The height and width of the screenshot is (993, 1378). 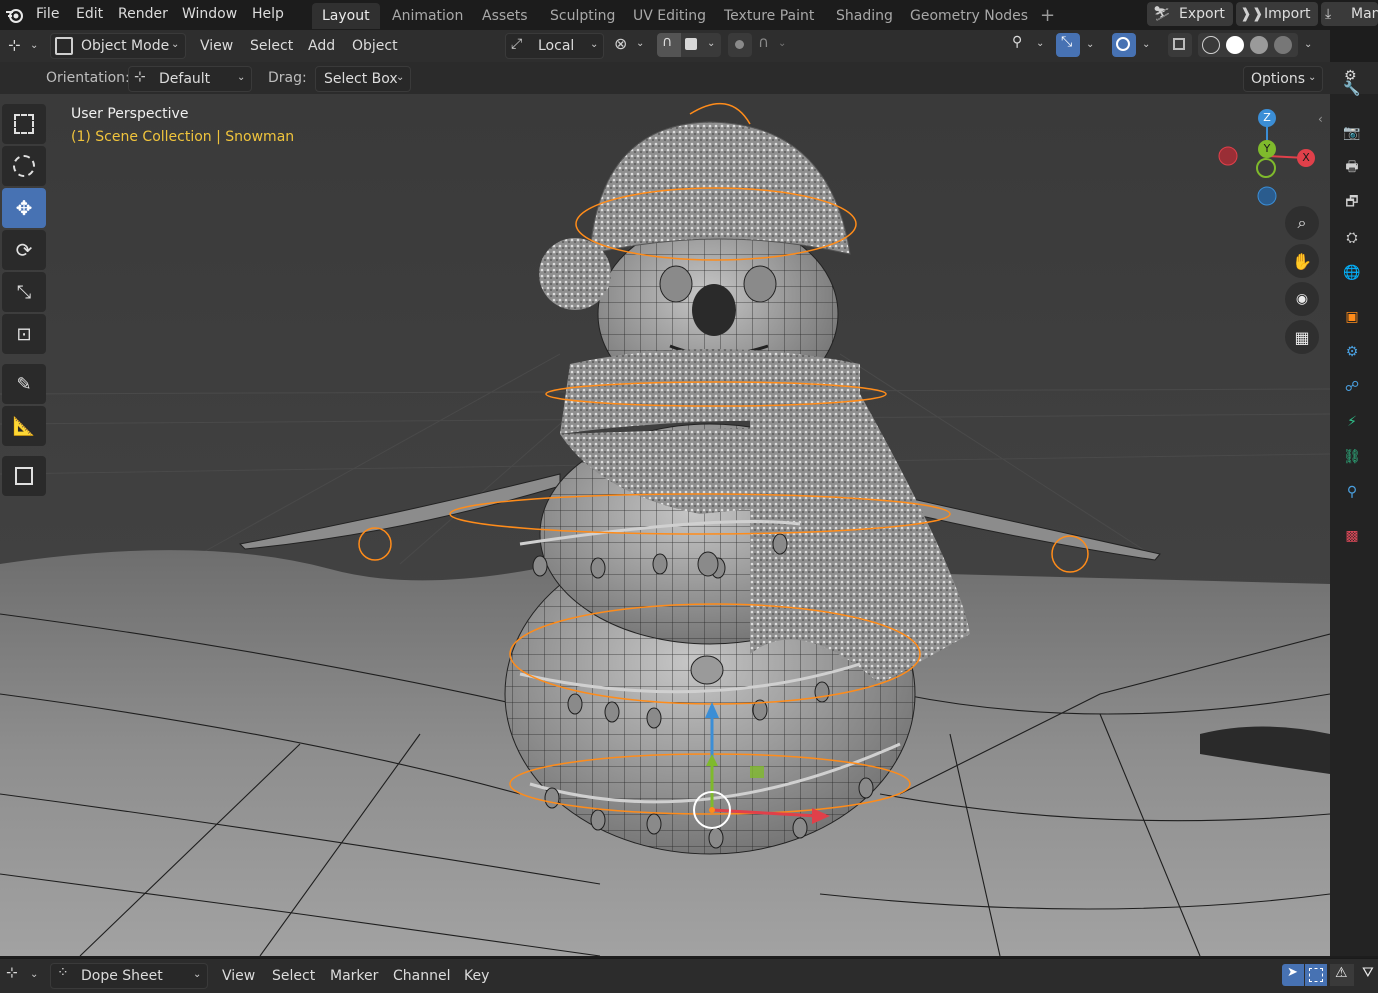 What do you see at coordinates (24, 476) in the screenshot?
I see `add-cube-icon` at bounding box center [24, 476].